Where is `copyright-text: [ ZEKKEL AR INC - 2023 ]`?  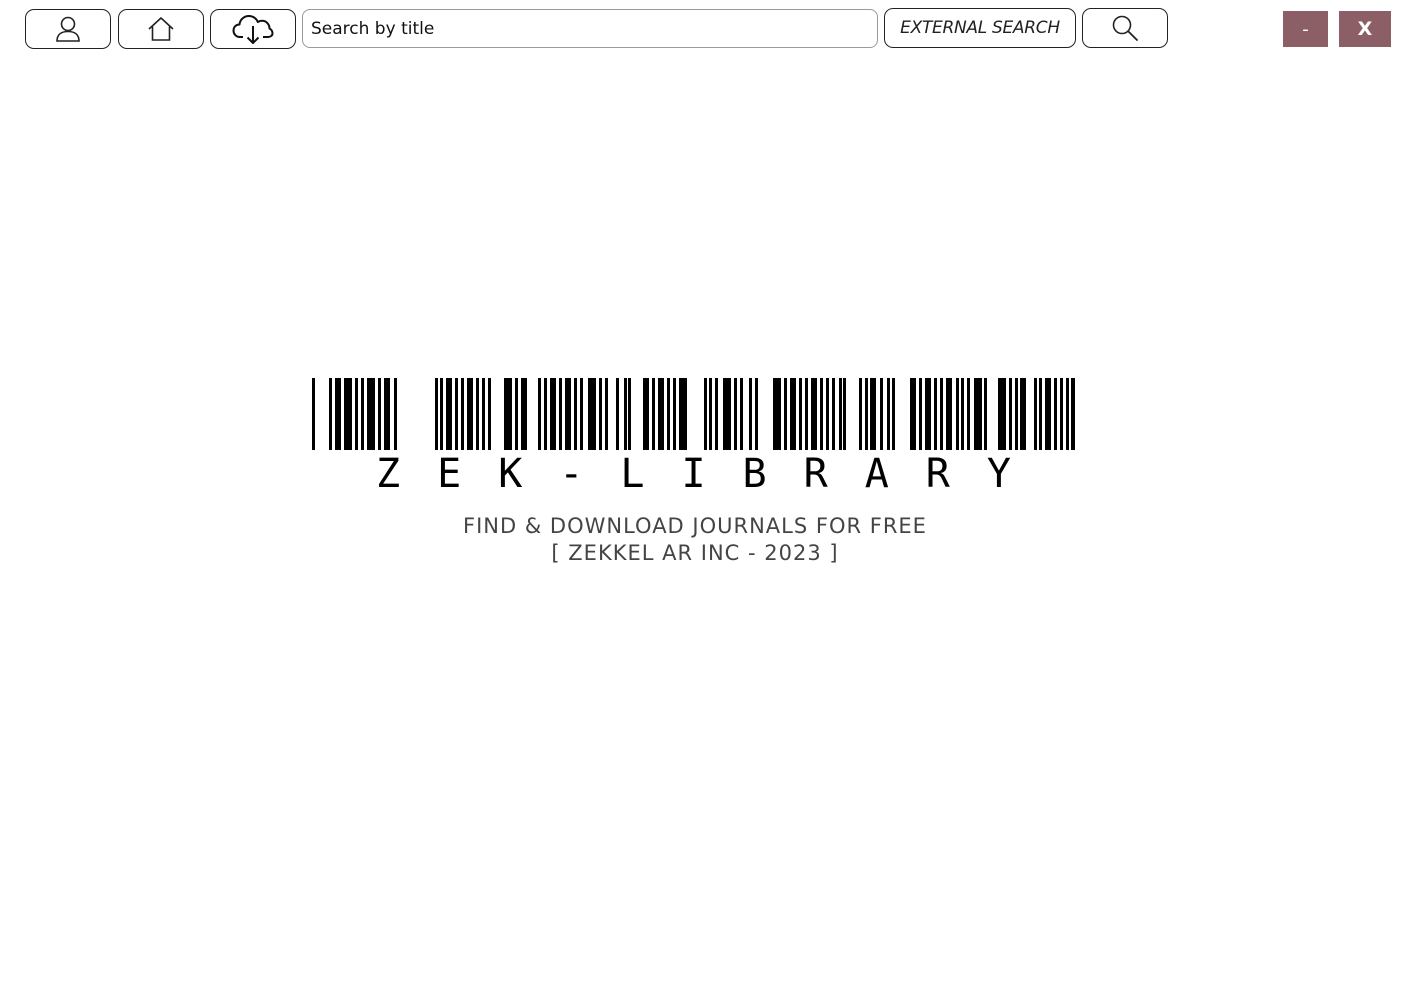 copyright-text: [ ZEKKEL AR INC - 2023 ] is located at coordinates (695, 553).